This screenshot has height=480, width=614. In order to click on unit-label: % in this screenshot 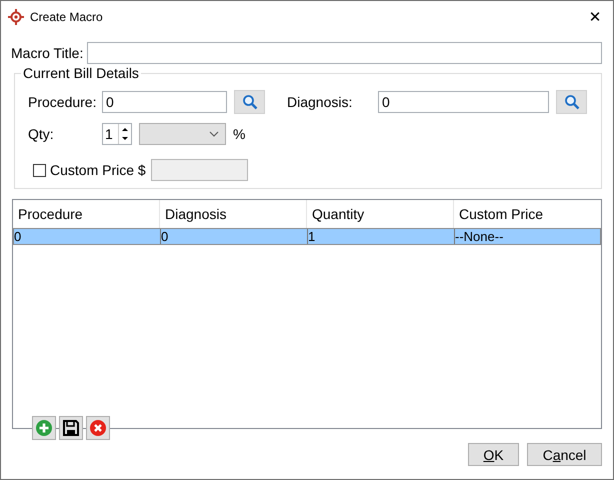, I will do `click(239, 134)`.